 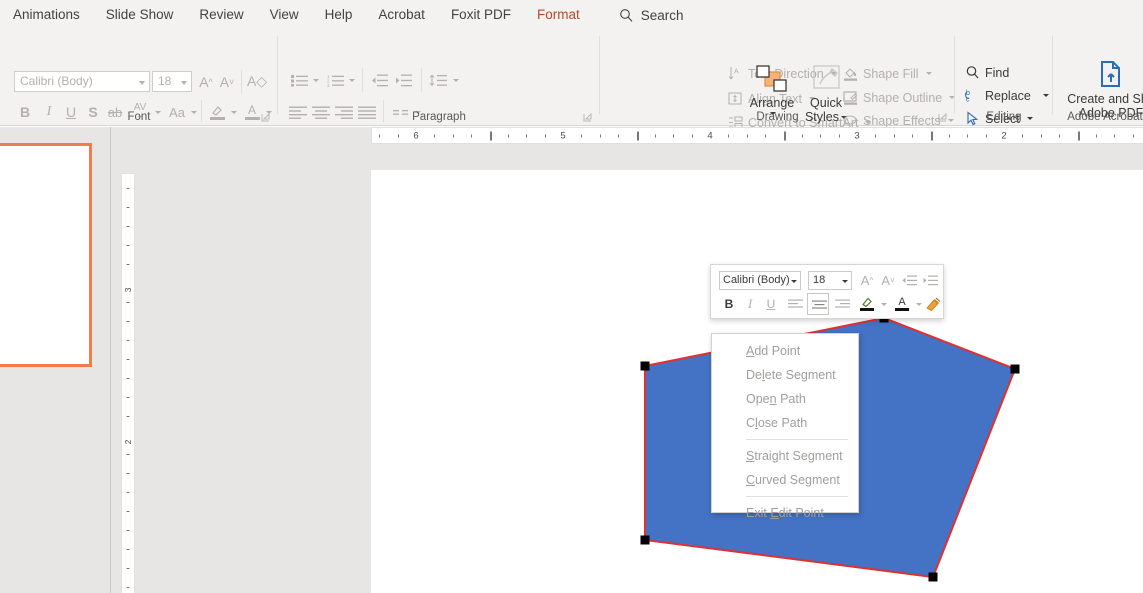 I want to click on arrange-label: Arrange, so click(x=772, y=103).